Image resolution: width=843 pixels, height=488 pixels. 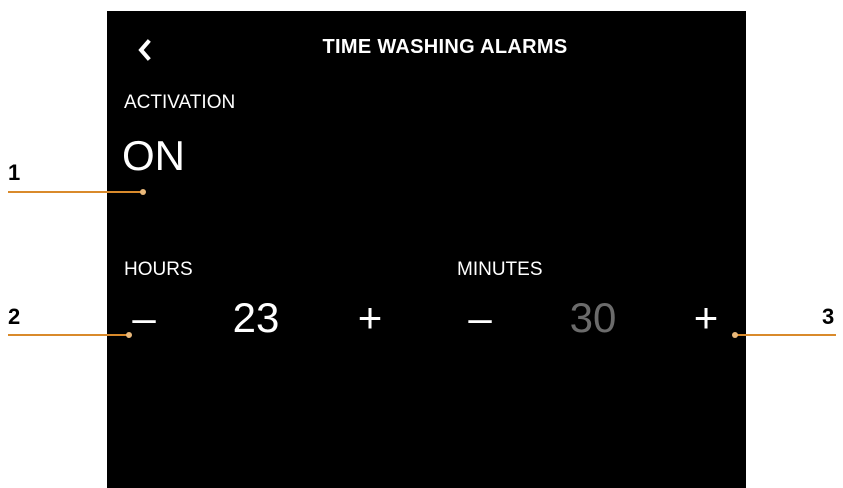 I want to click on callout-number-3: 3, so click(x=828, y=316).